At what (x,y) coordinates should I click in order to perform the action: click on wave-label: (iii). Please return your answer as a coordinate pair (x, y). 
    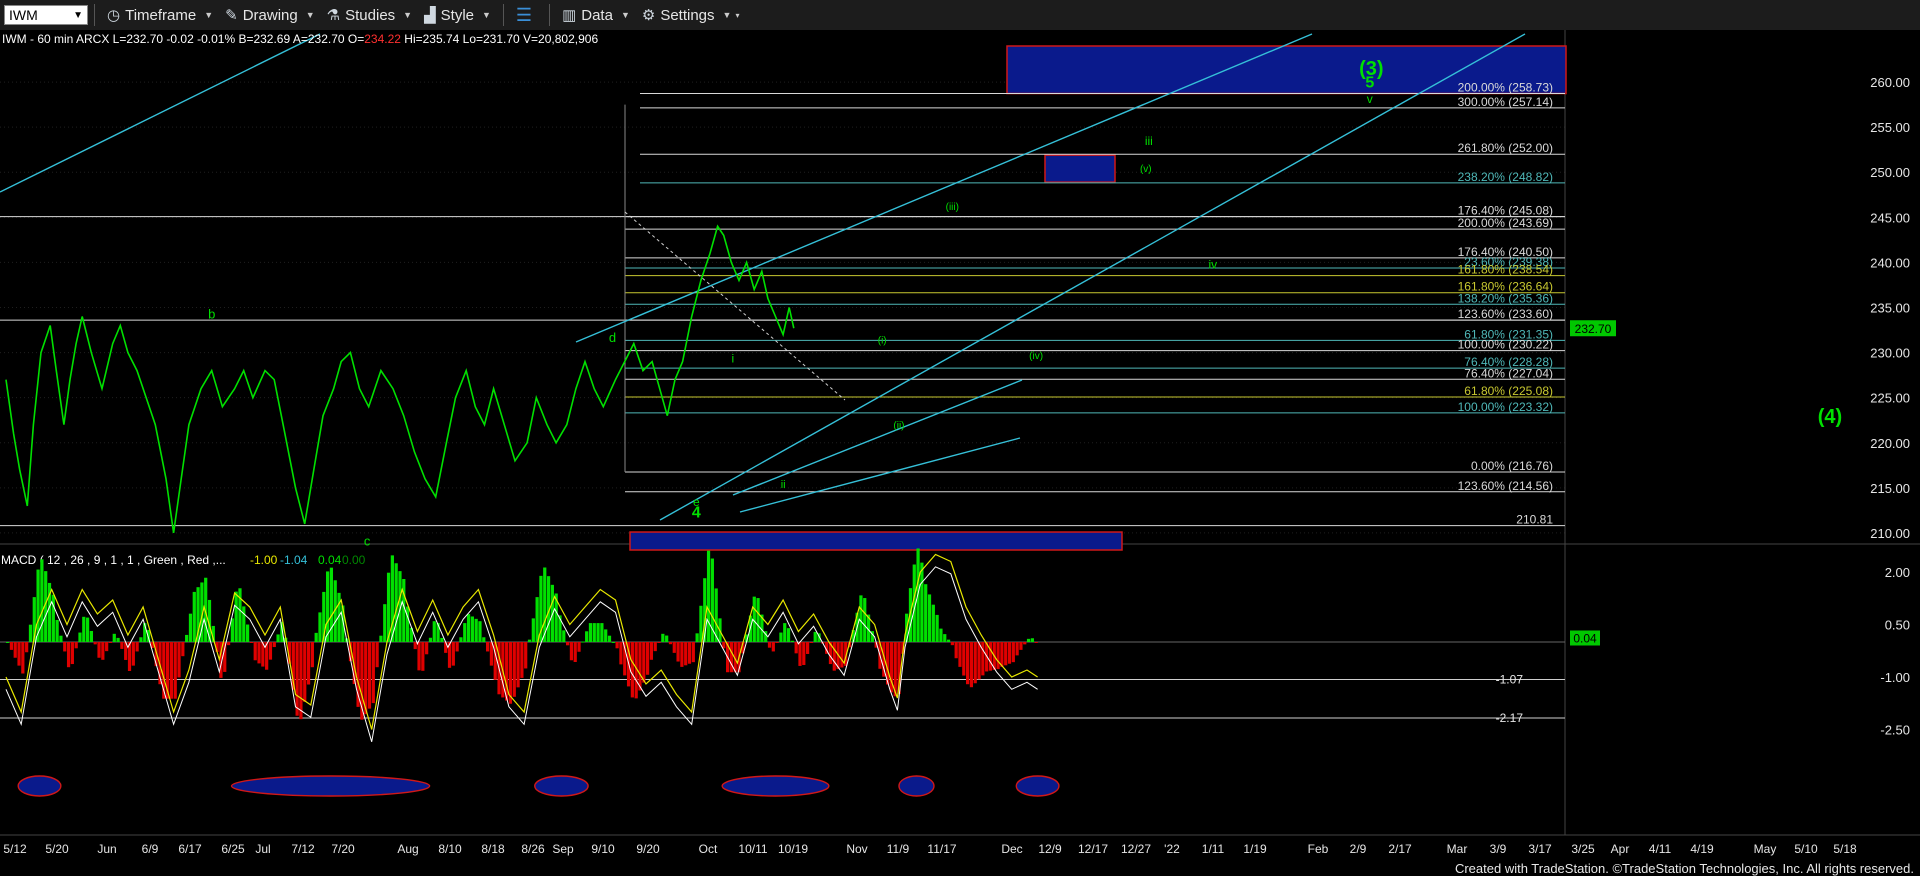
    Looking at the image, I should click on (952, 207).